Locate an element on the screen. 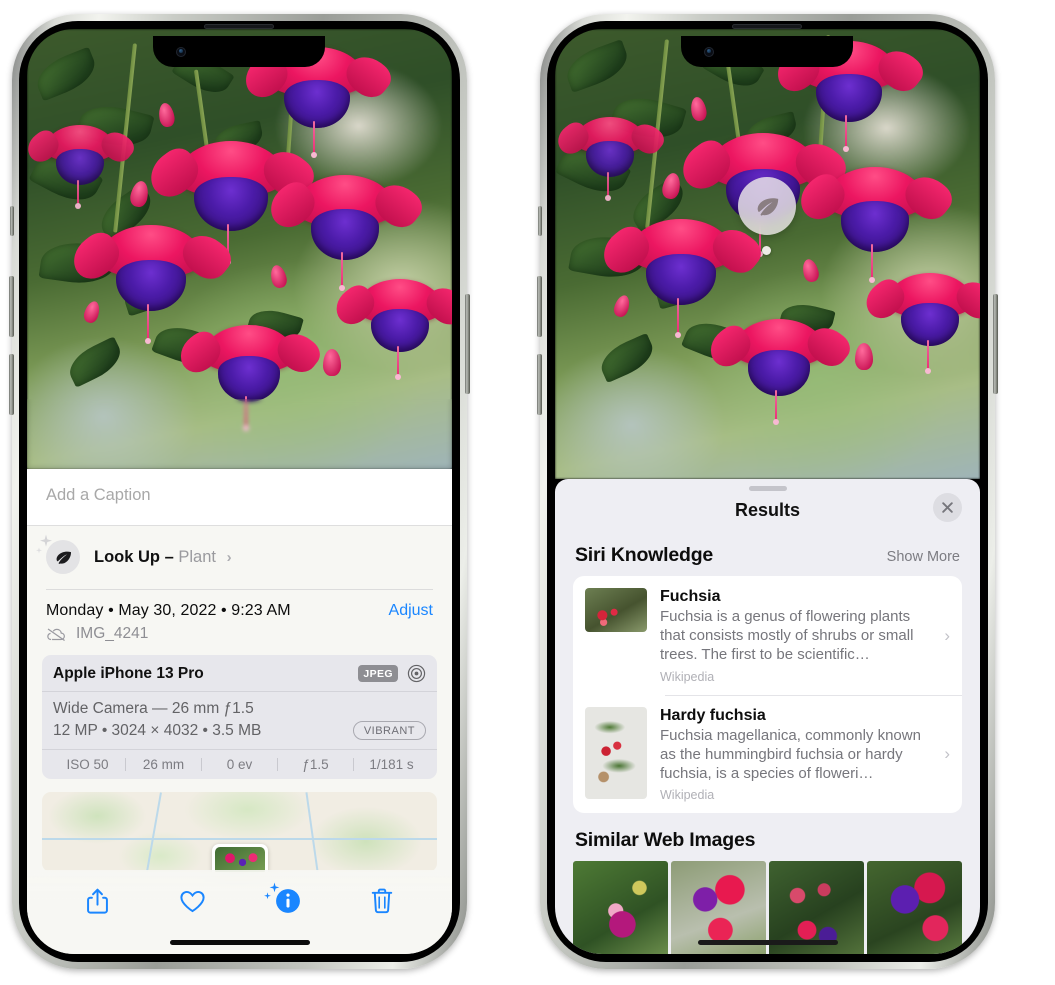 The height and width of the screenshot is (985, 1055). visual-look-up-badge is located at coordinates (767, 206).